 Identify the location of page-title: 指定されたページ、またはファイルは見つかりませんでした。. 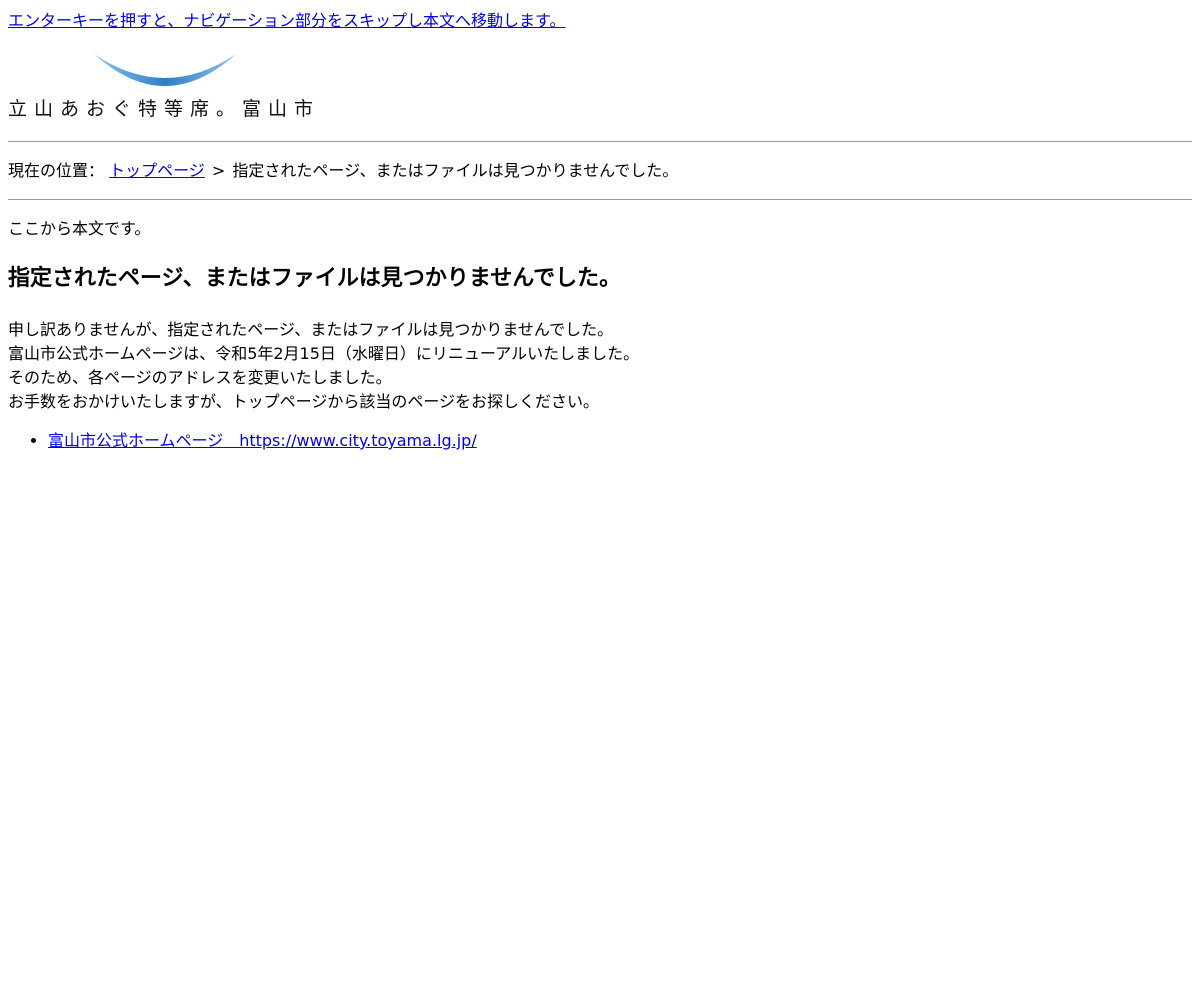
(315, 278).